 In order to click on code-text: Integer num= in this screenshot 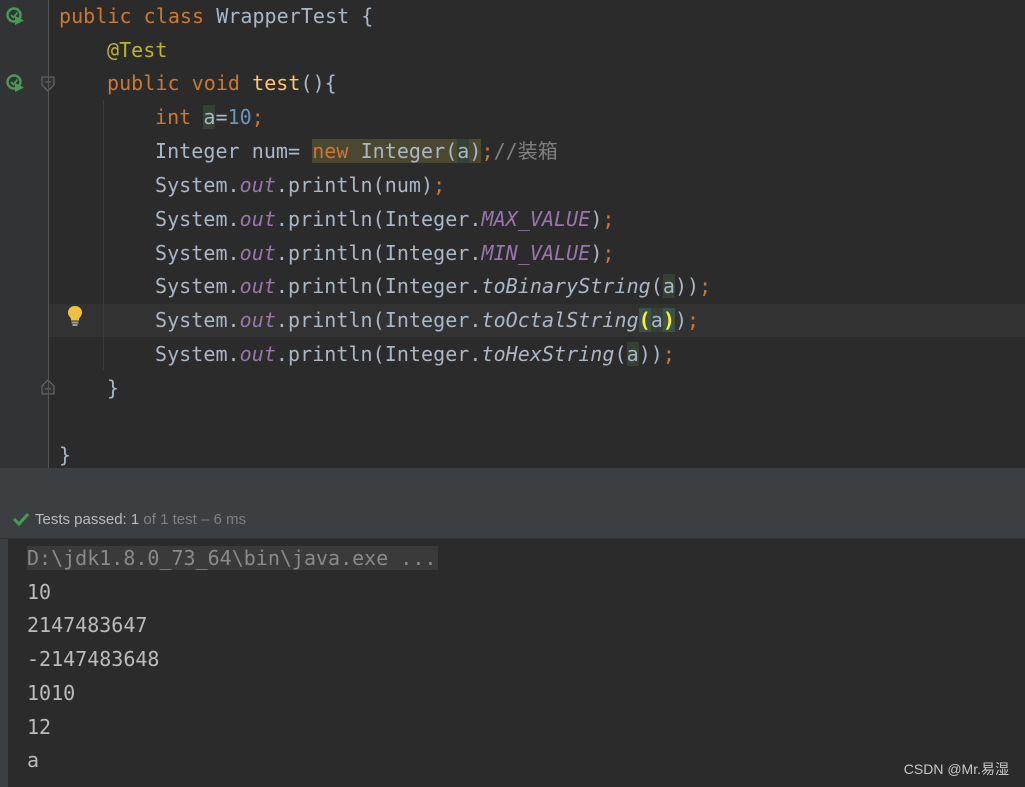, I will do `click(234, 151)`.